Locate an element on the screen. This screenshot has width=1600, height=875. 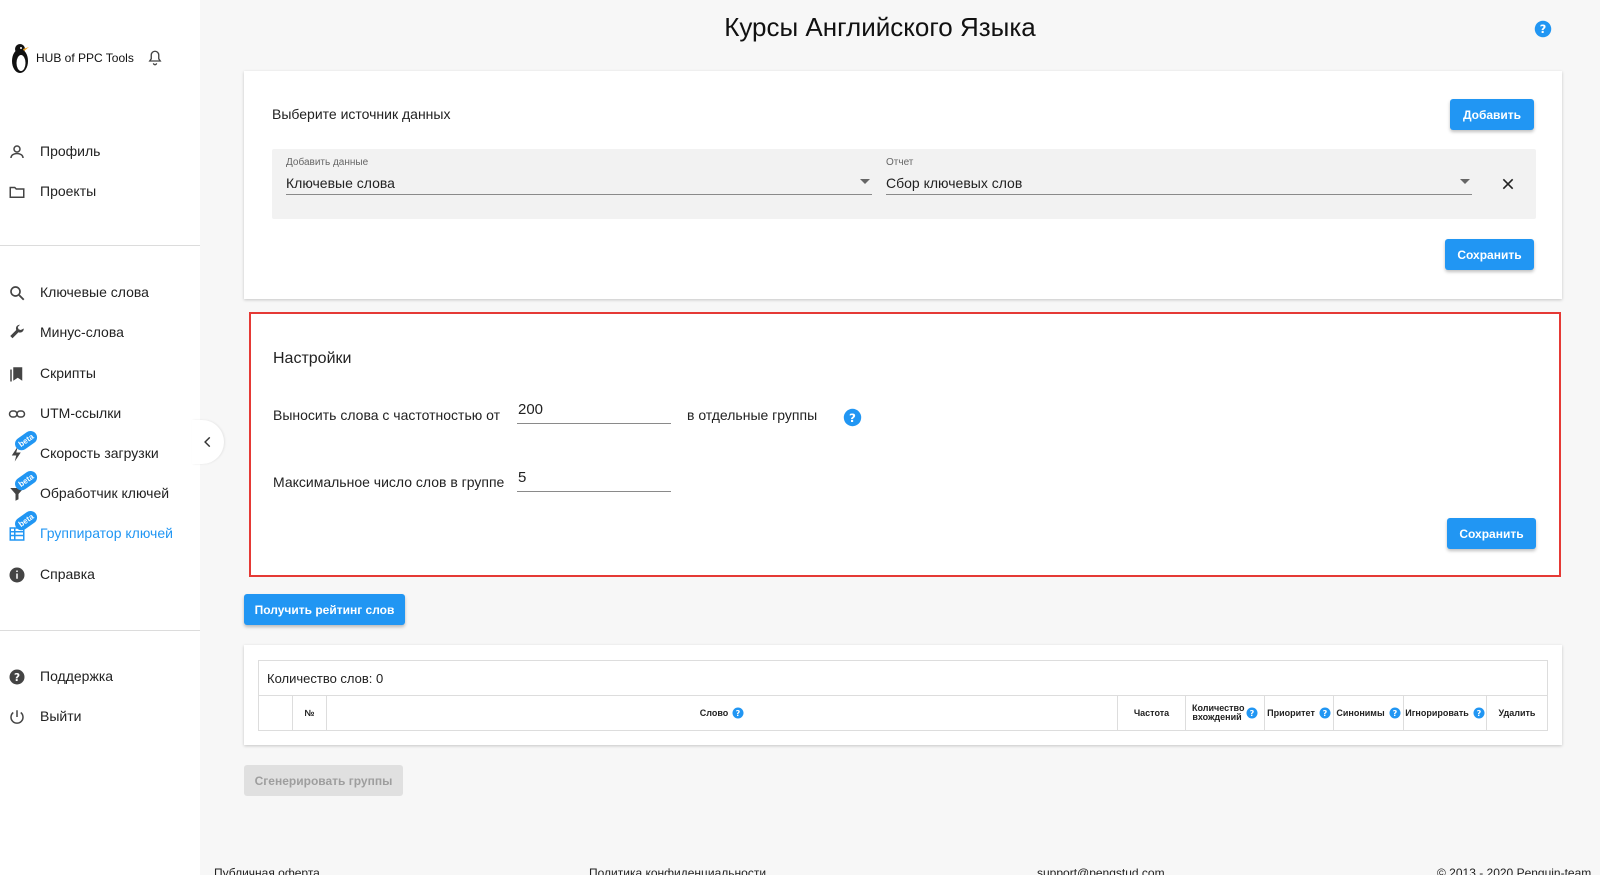
sidebar-item-minus-words: Минус-слова is located at coordinates (100, 332).